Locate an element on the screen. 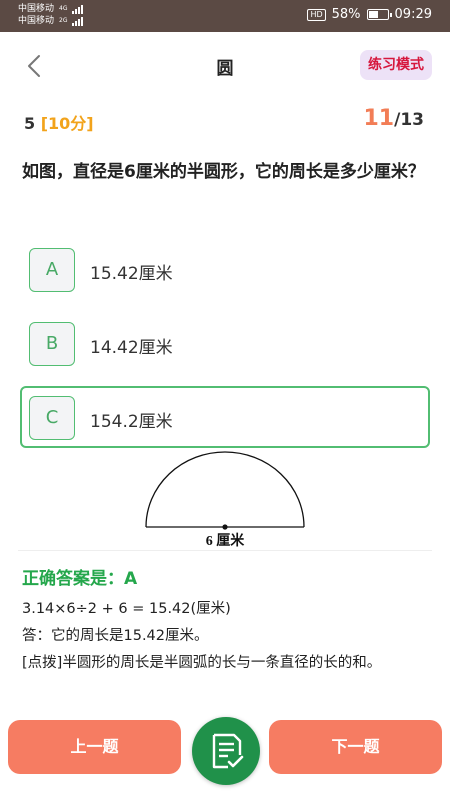  question-progress: 11/13 is located at coordinates (394, 118).